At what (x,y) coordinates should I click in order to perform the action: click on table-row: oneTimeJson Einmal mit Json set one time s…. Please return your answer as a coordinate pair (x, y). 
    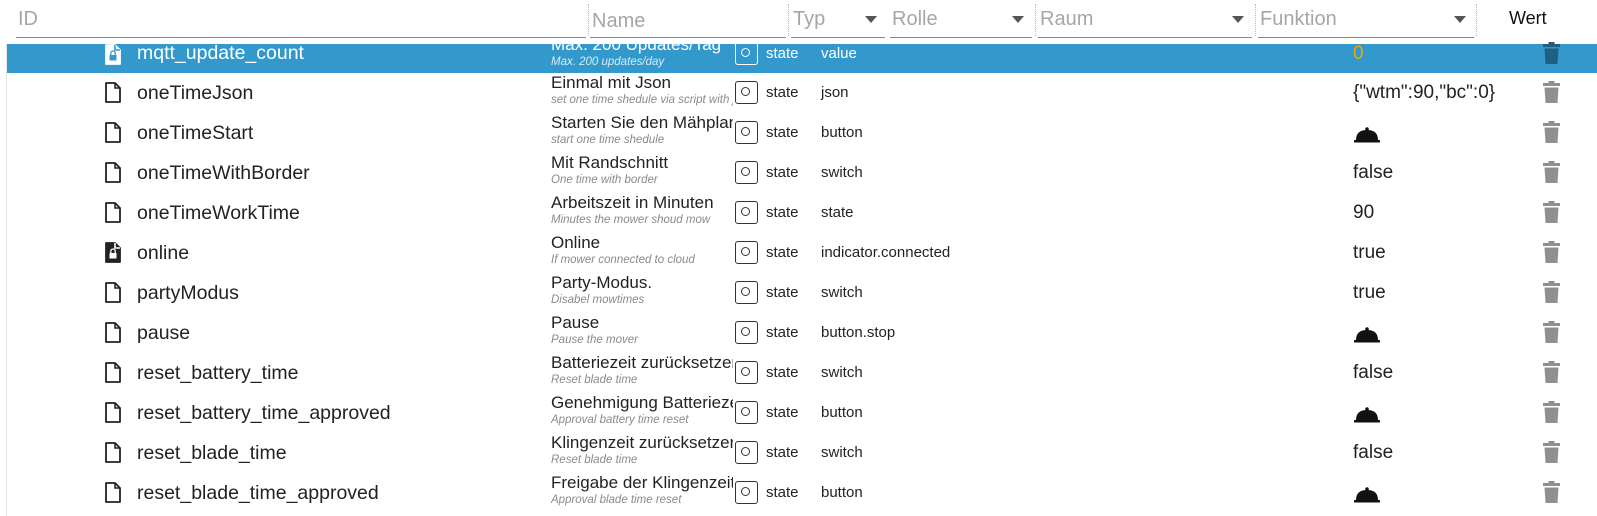
    Looking at the image, I should click on (802, 93).